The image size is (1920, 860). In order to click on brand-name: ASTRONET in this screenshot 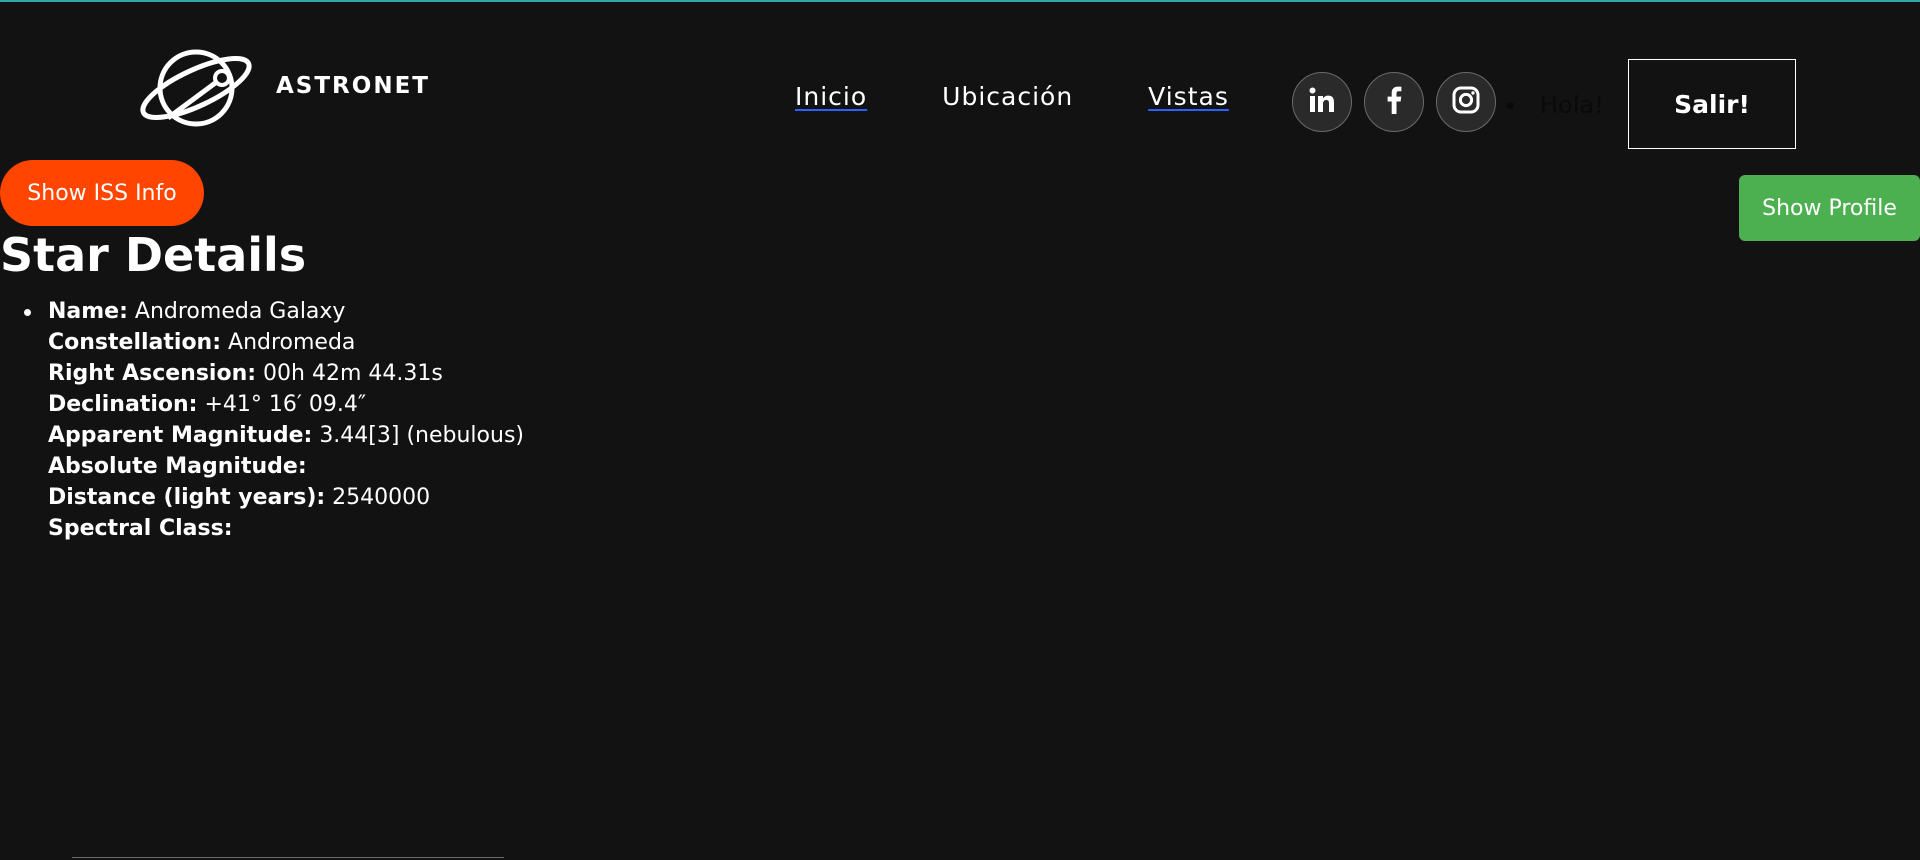, I will do `click(353, 86)`.